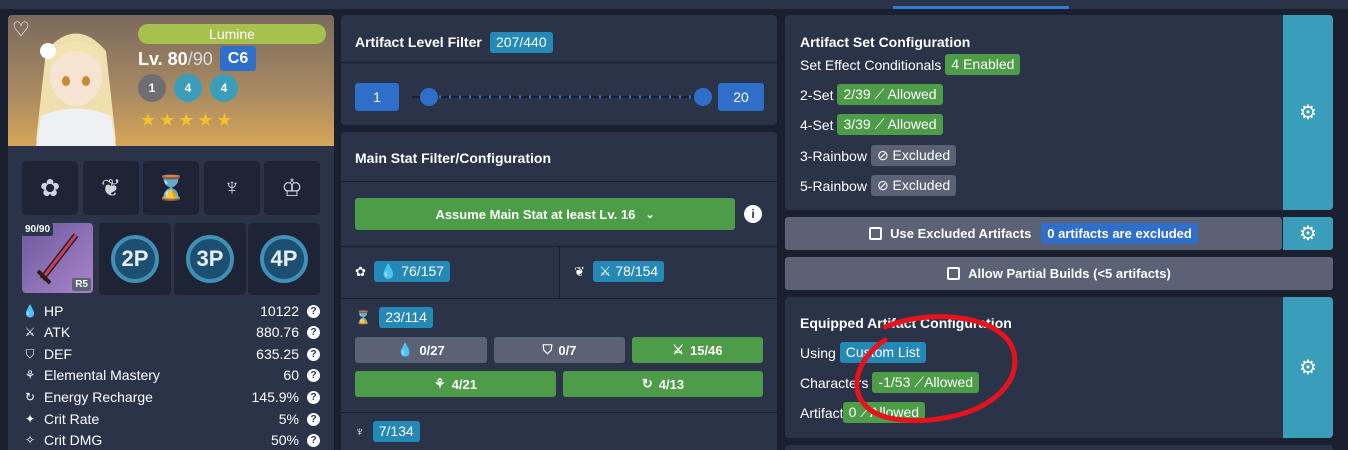 Image resolution: width=1348 pixels, height=450 pixels. Describe the element at coordinates (288, 419) in the screenshot. I see `stat-value: 5%` at that location.